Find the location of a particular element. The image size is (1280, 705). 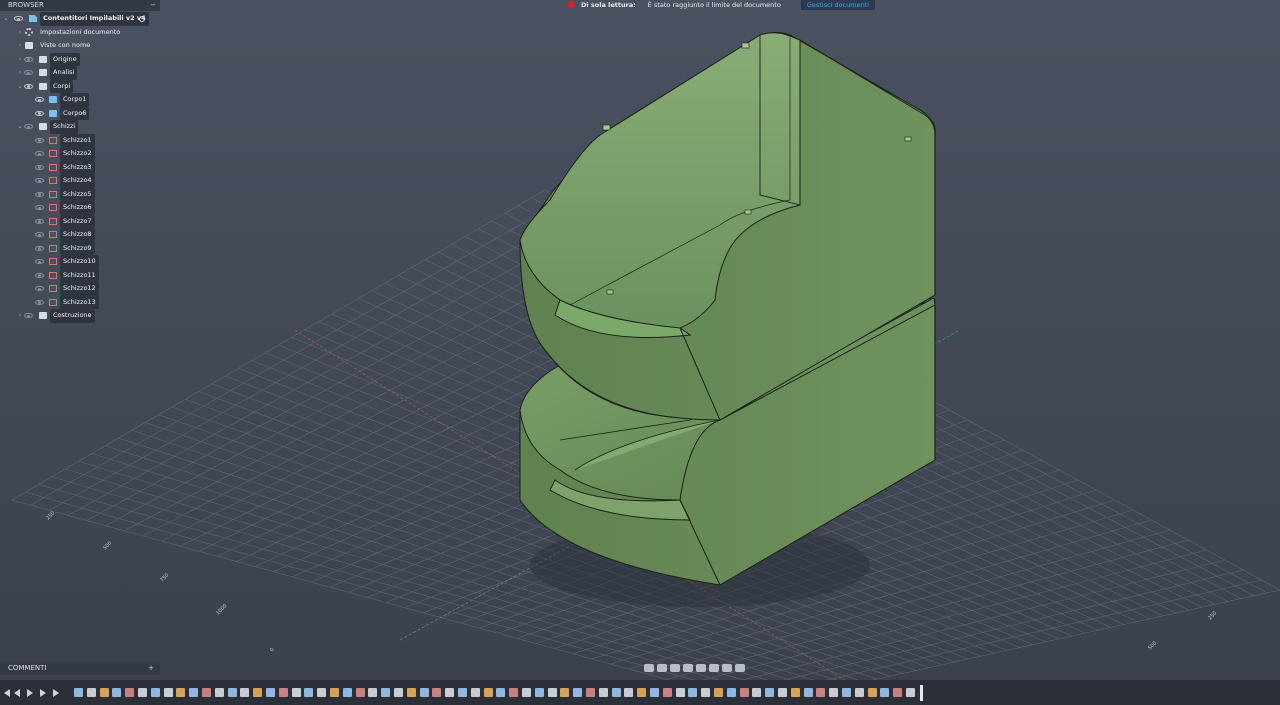

orbit-icon is located at coordinates (649, 668).